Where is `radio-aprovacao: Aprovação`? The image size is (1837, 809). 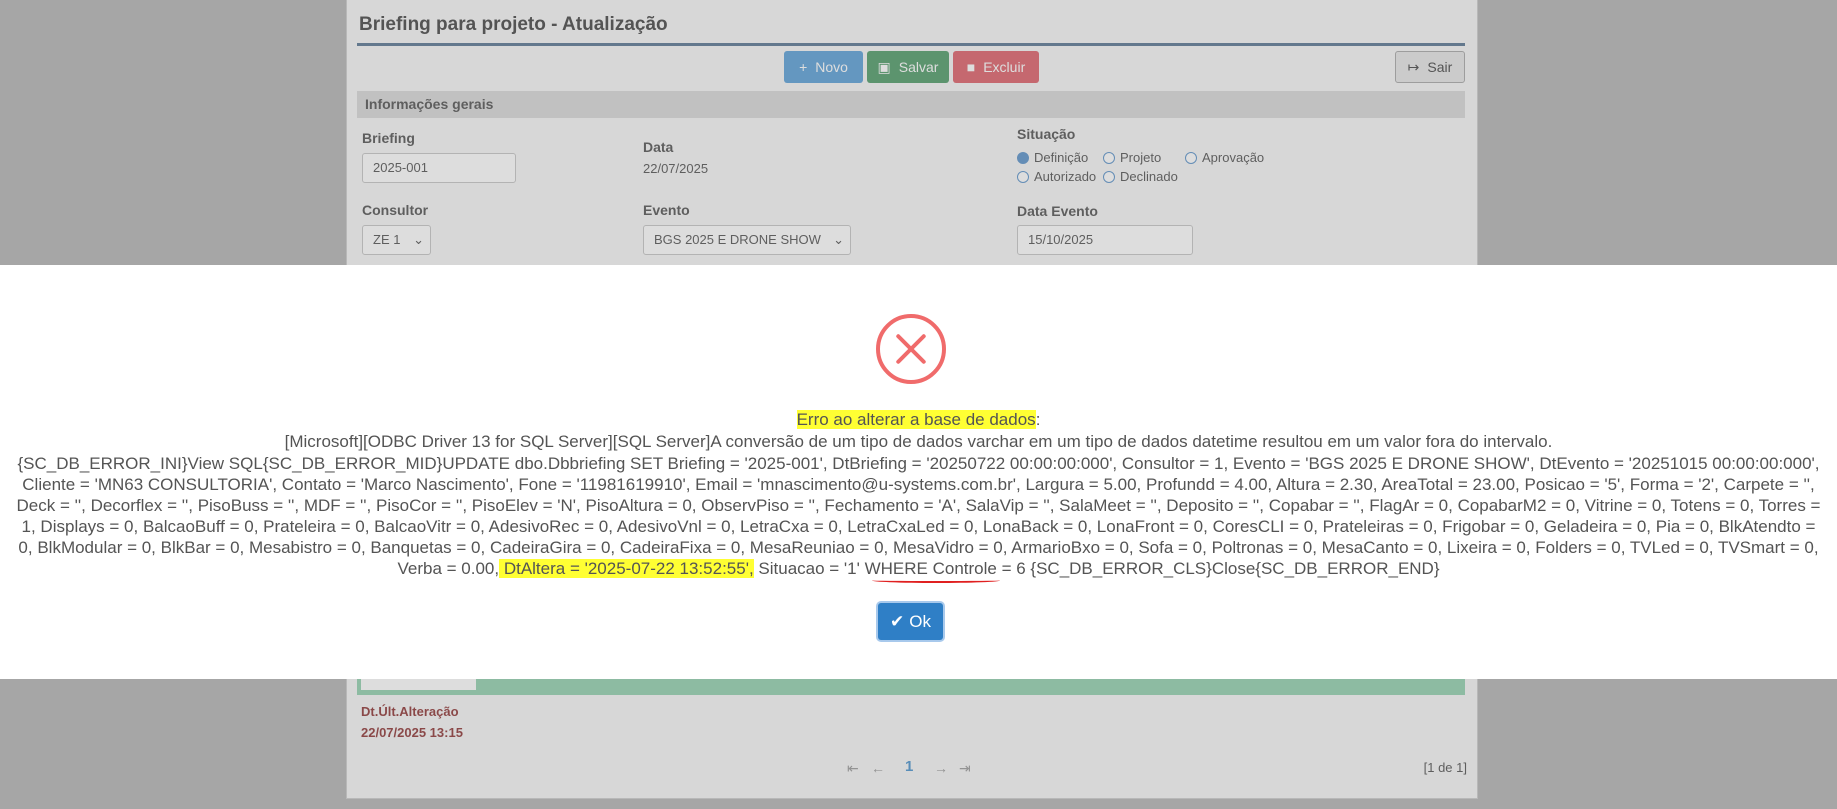
radio-aprovacao: Aprovação is located at coordinates (1224, 157).